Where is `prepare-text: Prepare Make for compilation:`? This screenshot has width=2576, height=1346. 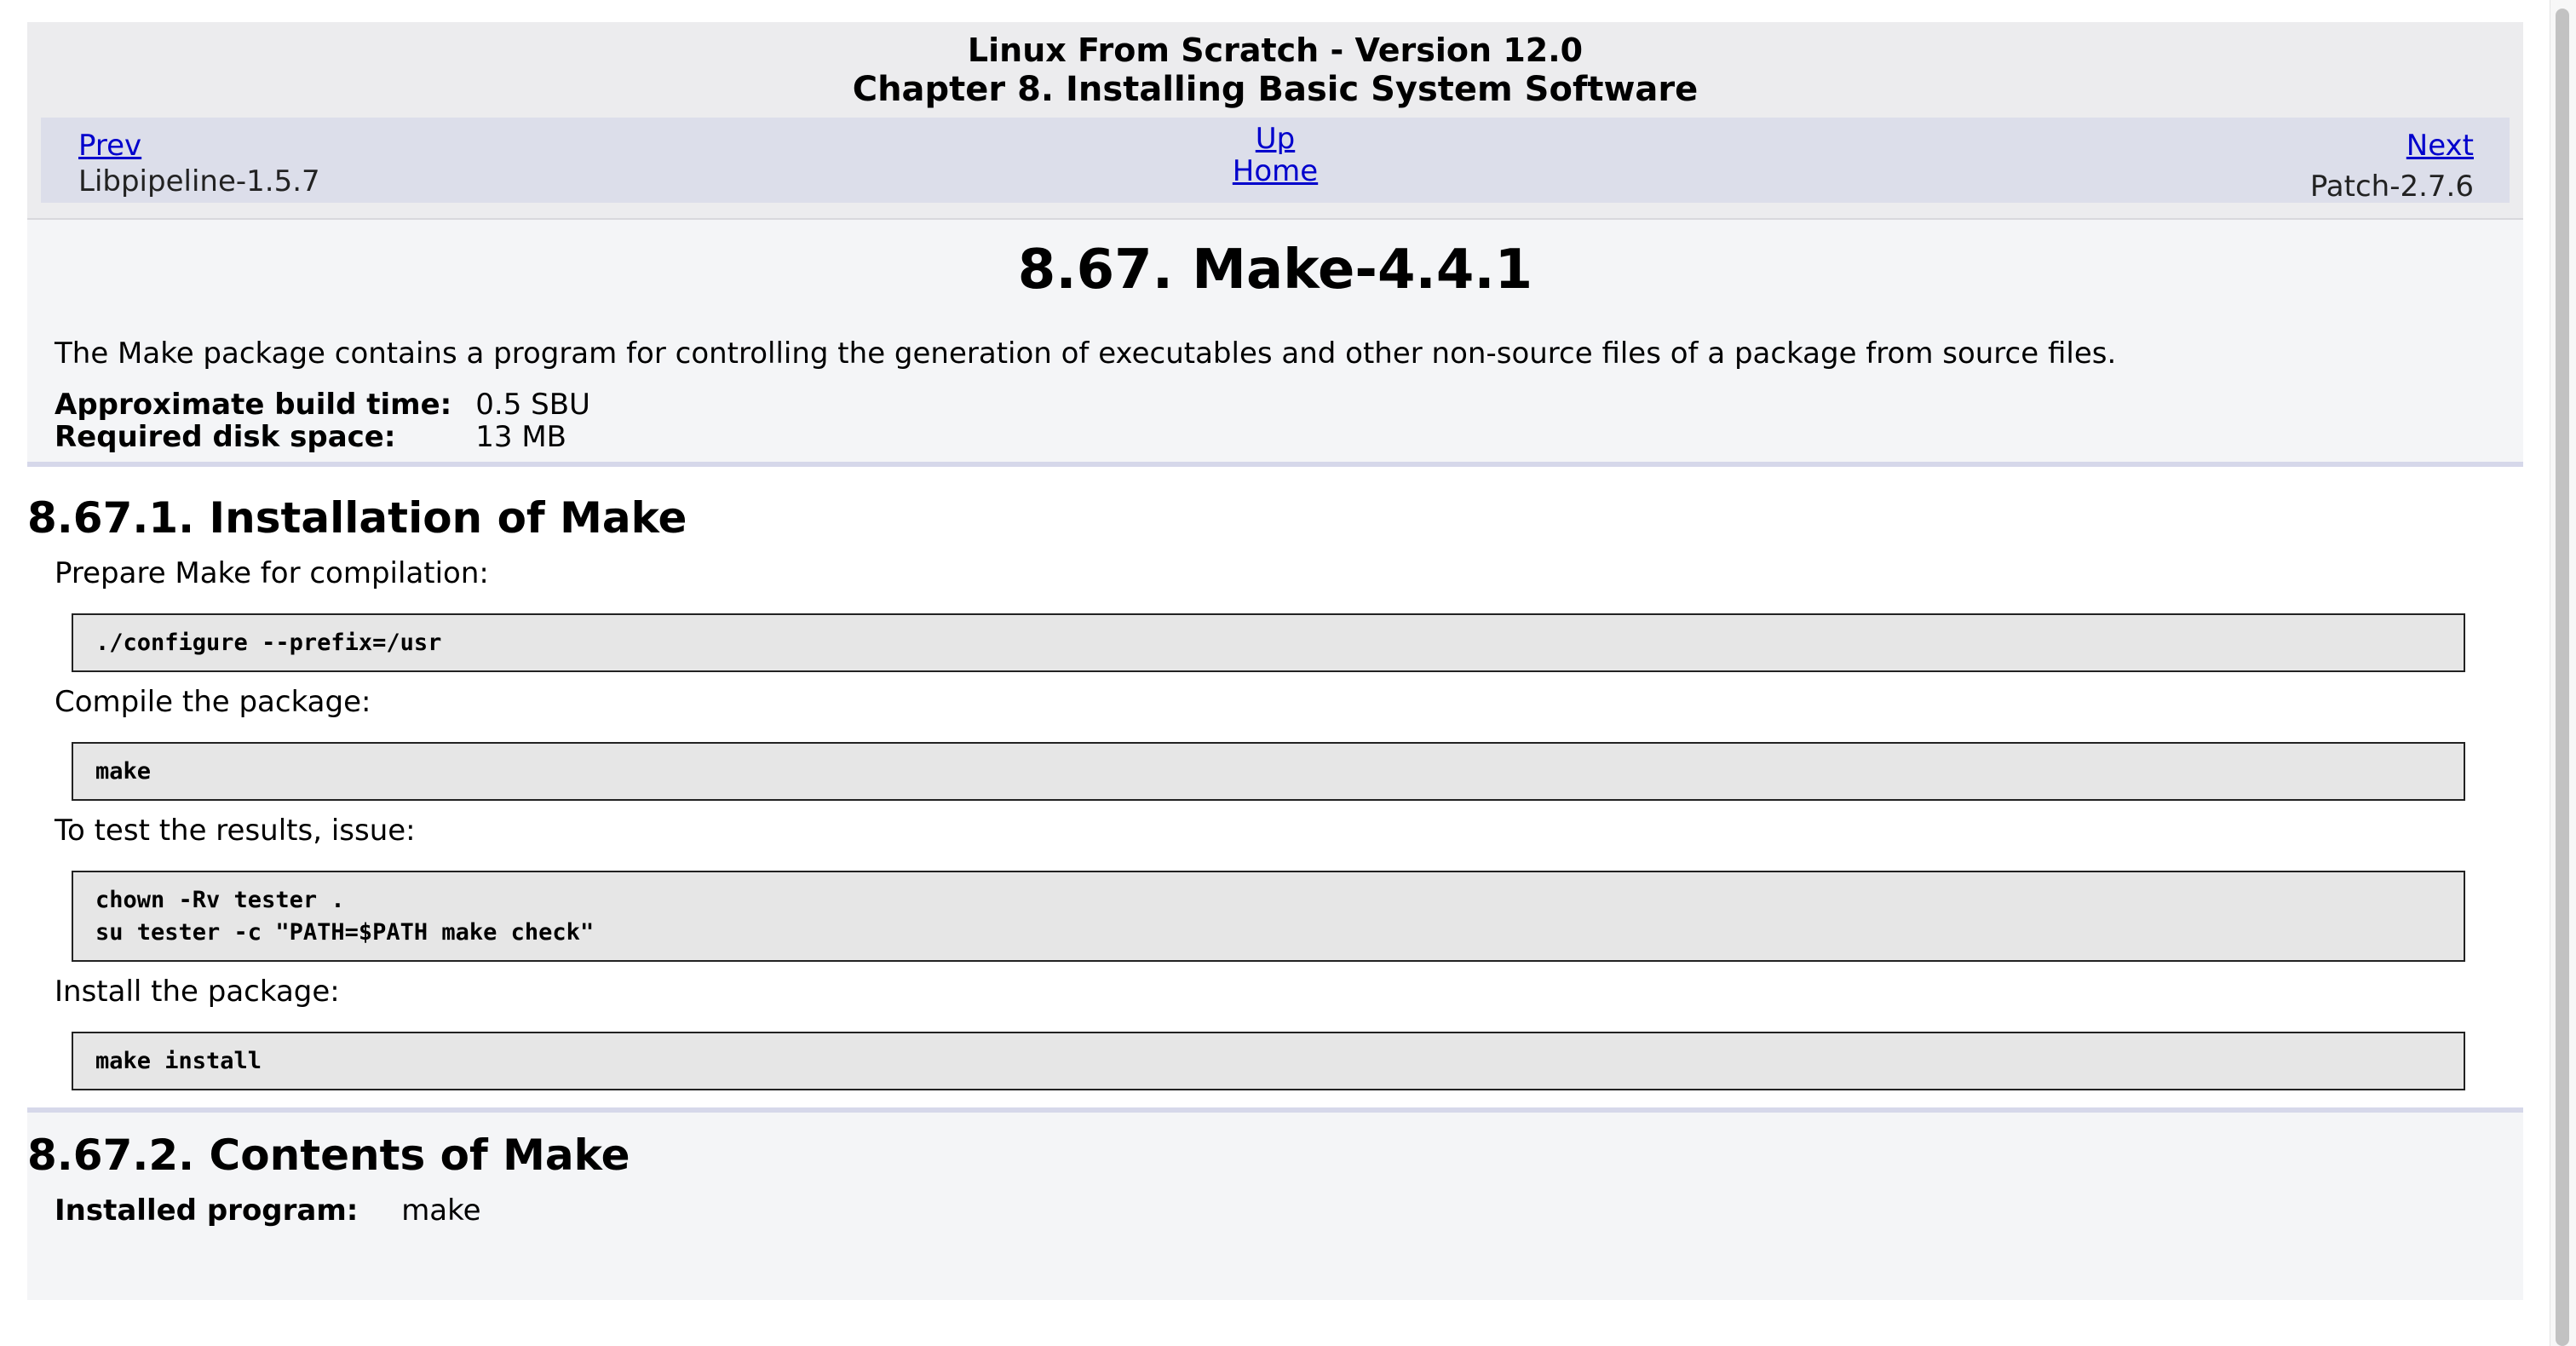
prepare-text: Prepare Make for compilation: is located at coordinates (272, 573).